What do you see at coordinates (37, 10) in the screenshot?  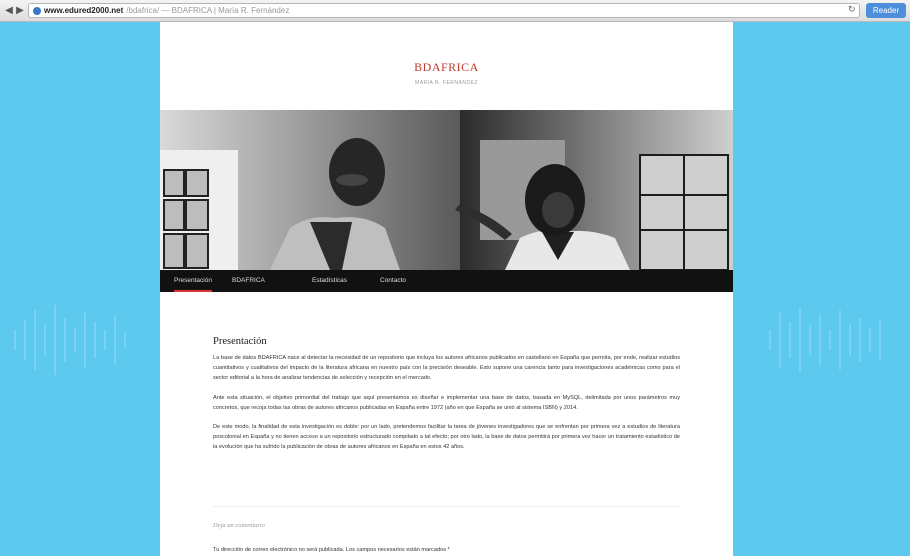 I see `site-globe-icon` at bounding box center [37, 10].